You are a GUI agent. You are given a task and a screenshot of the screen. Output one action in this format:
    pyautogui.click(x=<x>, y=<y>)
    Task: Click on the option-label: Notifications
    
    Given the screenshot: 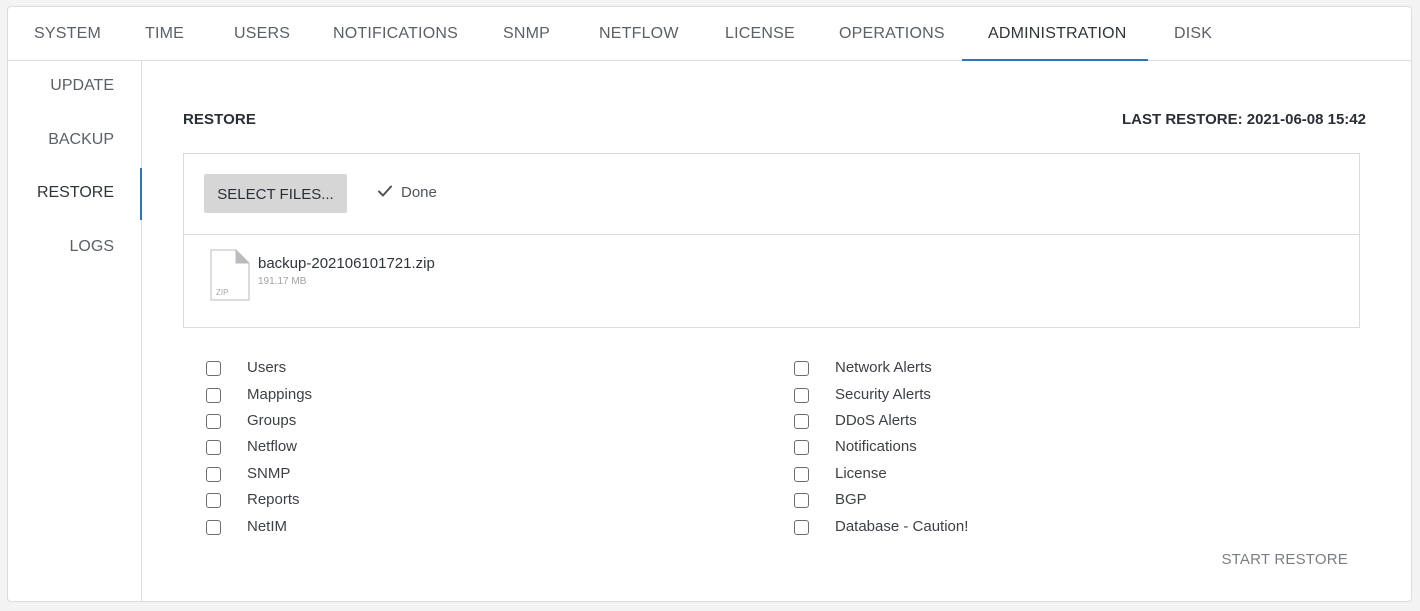 What is the action you would take?
    pyautogui.click(x=876, y=446)
    